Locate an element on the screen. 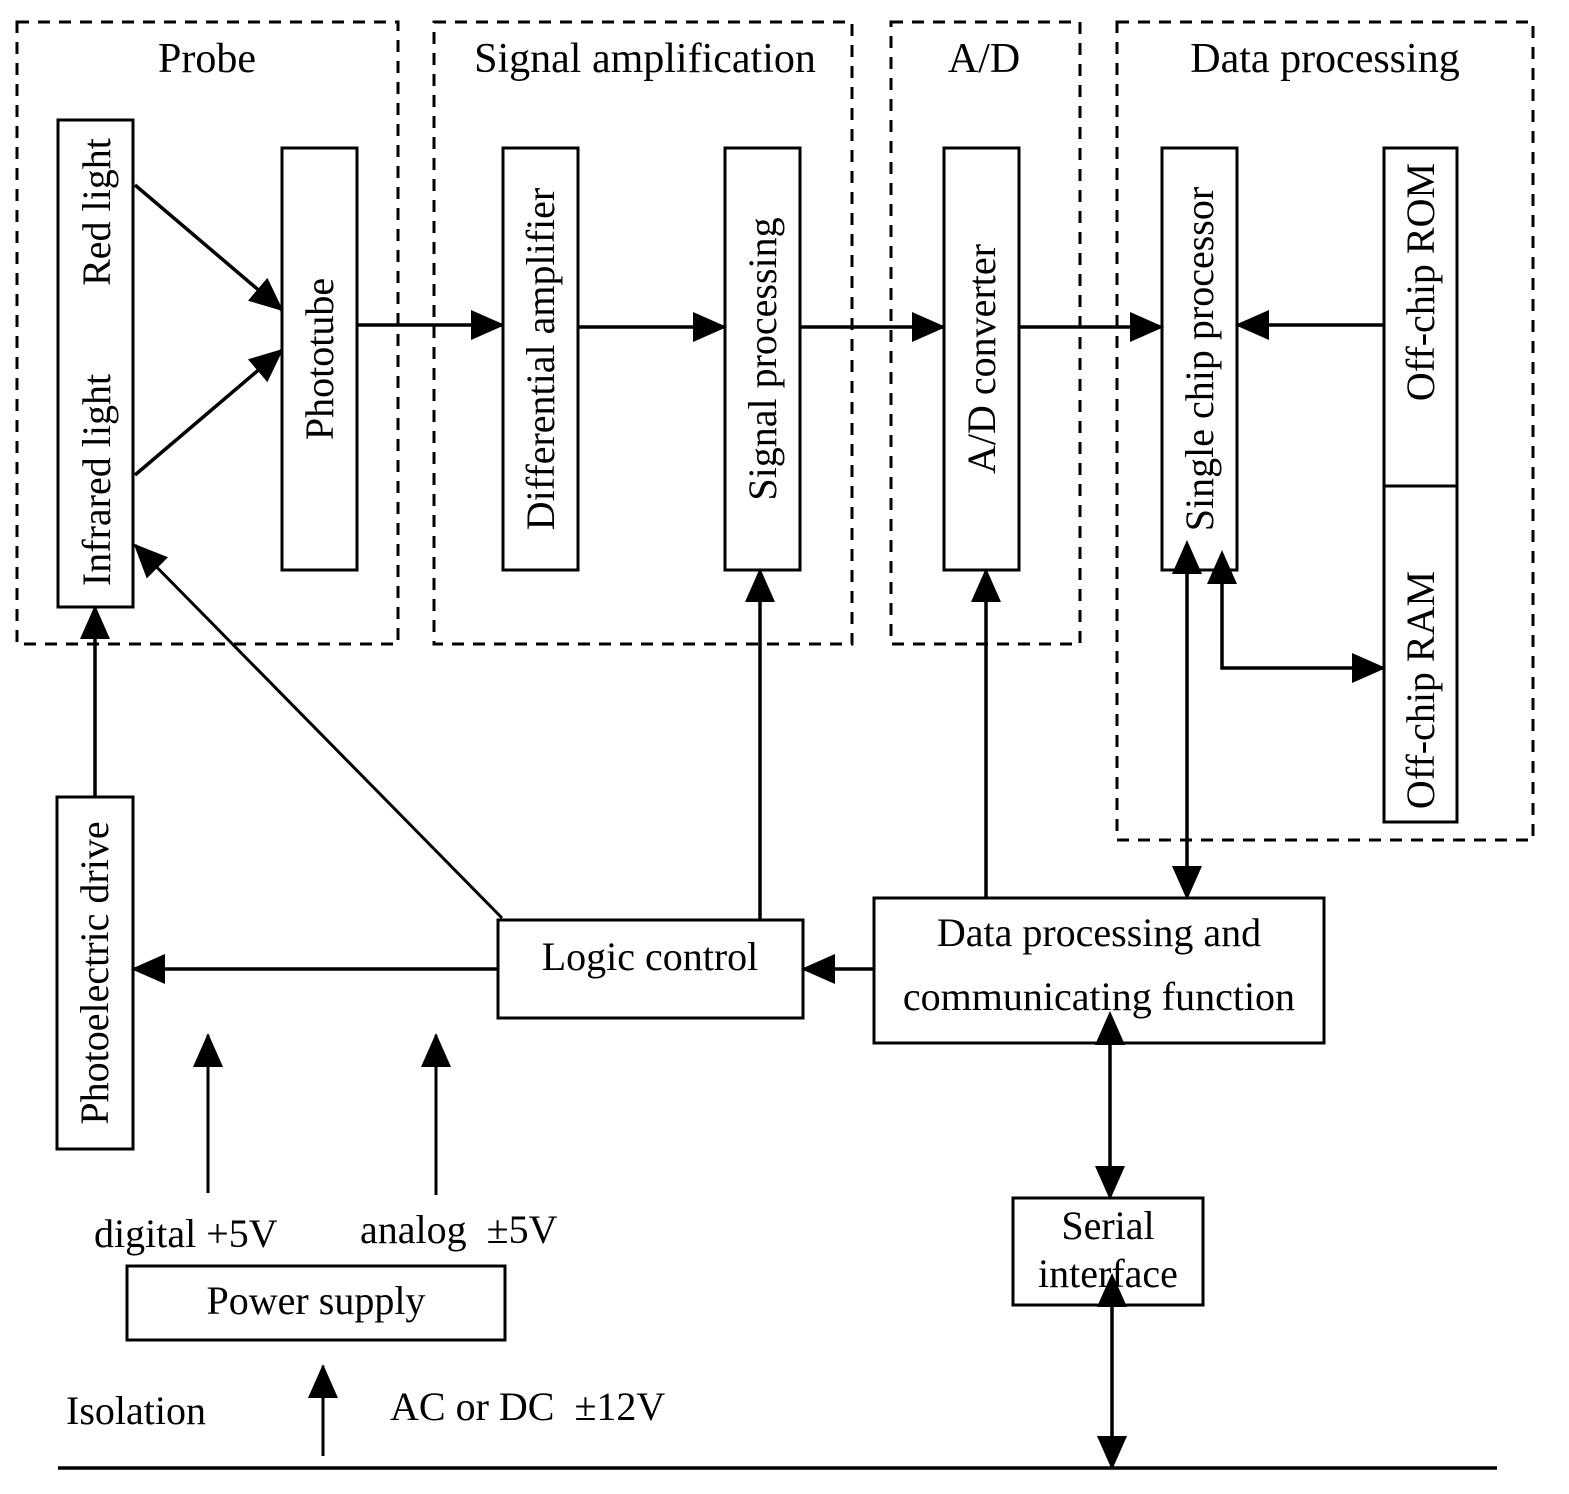  signal-amplification-group-title: Signal amplification is located at coordinates (645, 59).